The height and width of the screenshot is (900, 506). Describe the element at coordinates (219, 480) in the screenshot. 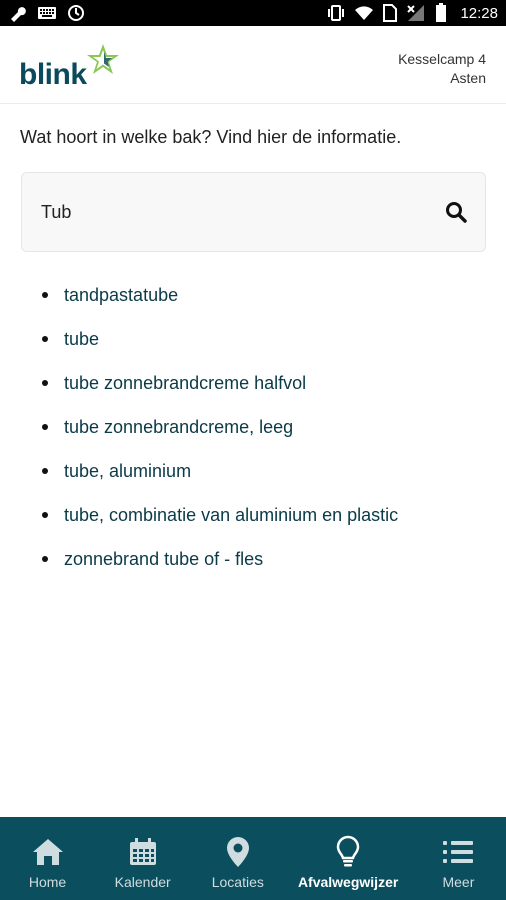

I see `list-item: tube, aluminium` at that location.